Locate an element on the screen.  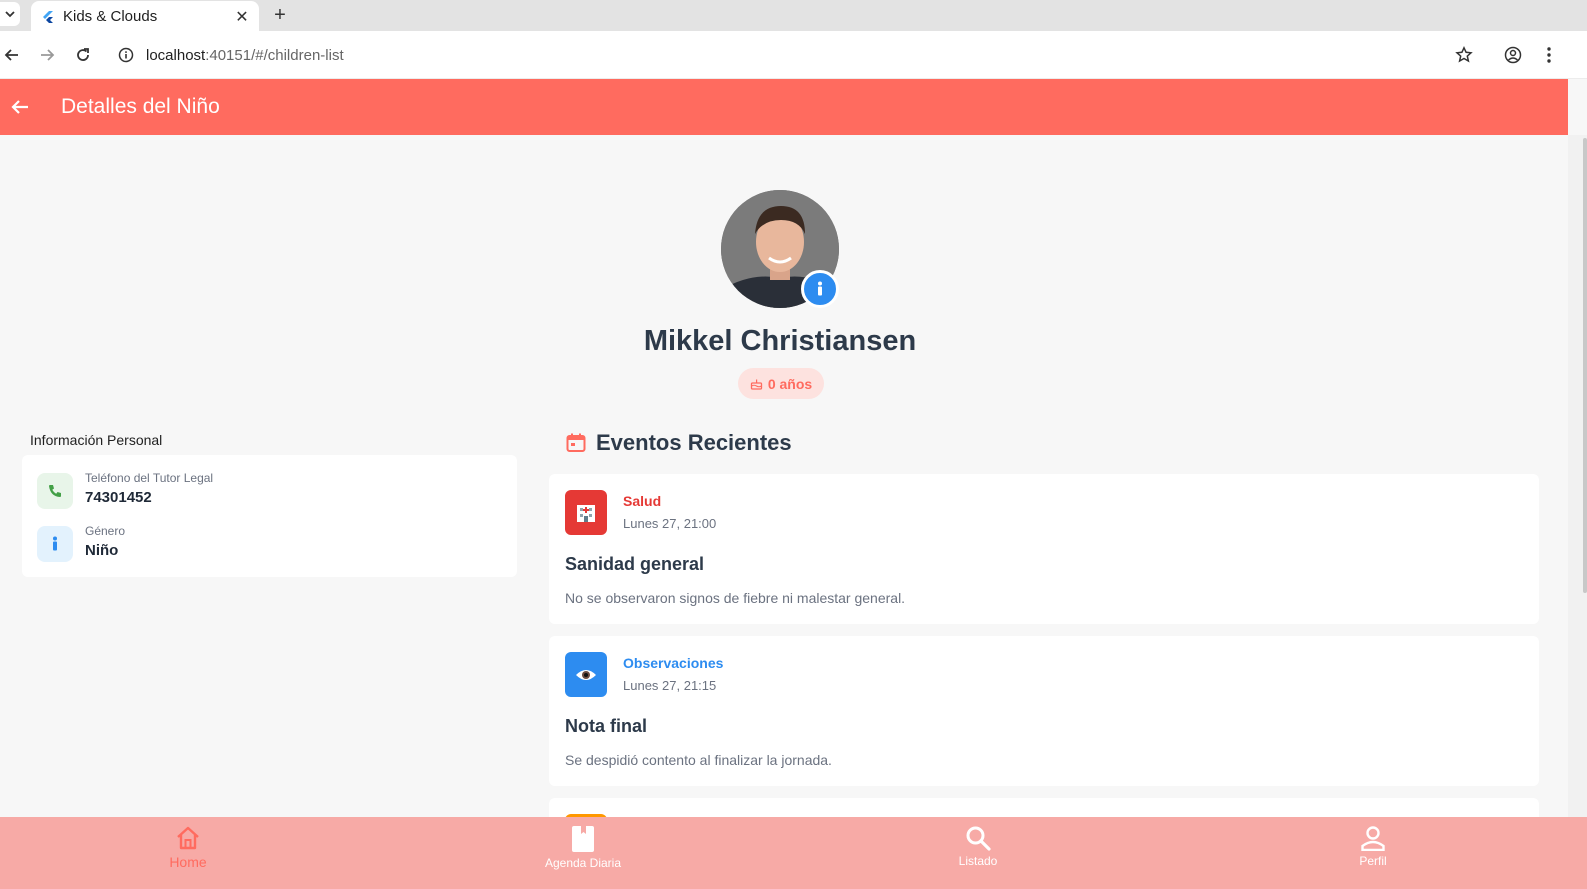
nav-listado: Listado is located at coordinates (978, 853).